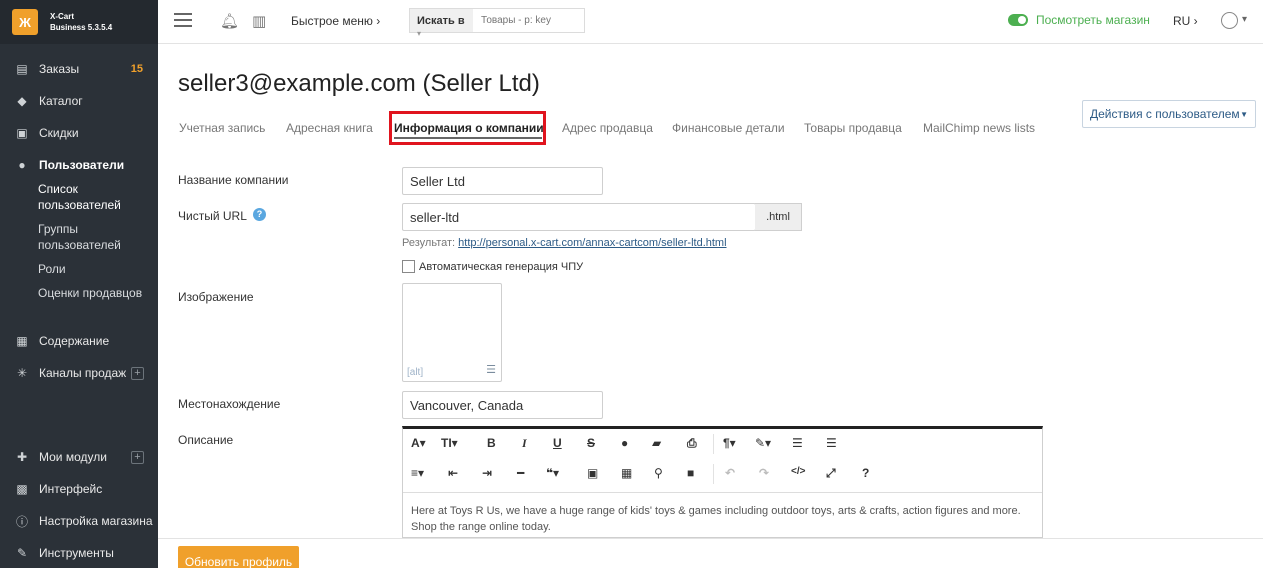  Describe the element at coordinates (88, 237) in the screenshot. I see `sidebar-subitem-user-groups: Группы пользователей` at that location.